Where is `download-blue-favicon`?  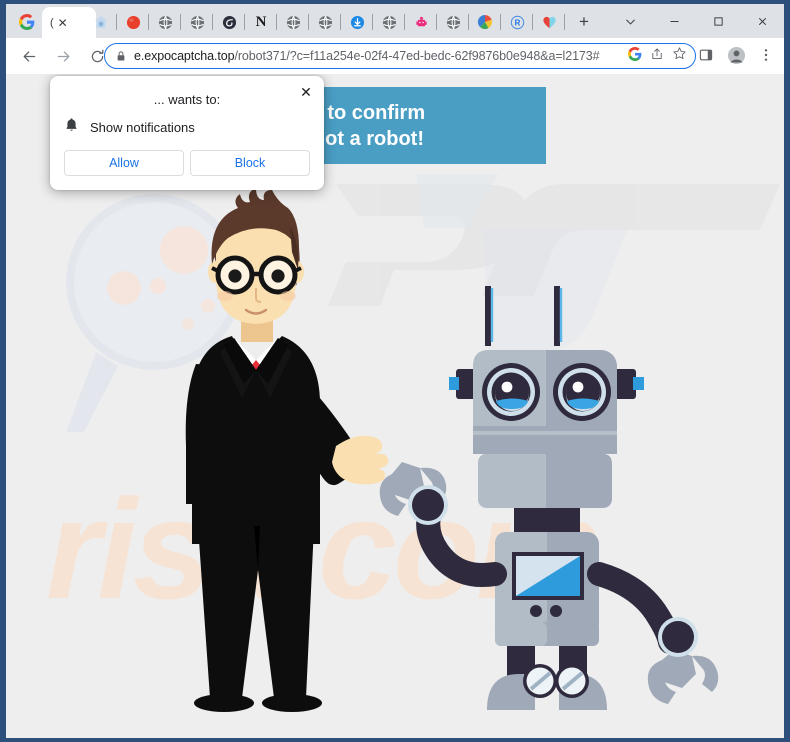
download-blue-favicon is located at coordinates (357, 22).